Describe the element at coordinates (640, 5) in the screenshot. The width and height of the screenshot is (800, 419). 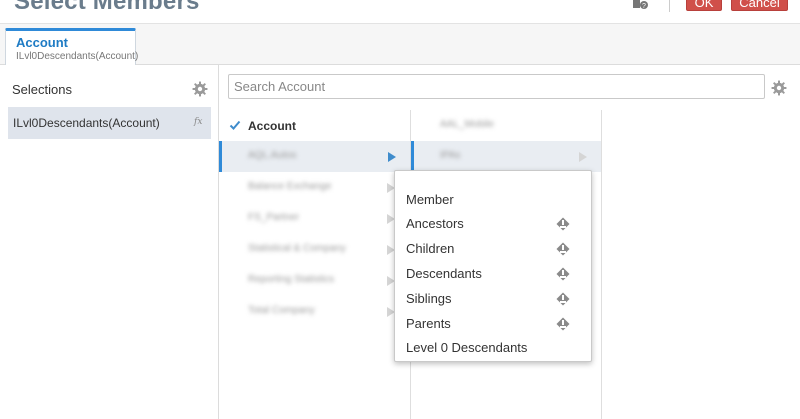
I see `help-icon: ?` at that location.